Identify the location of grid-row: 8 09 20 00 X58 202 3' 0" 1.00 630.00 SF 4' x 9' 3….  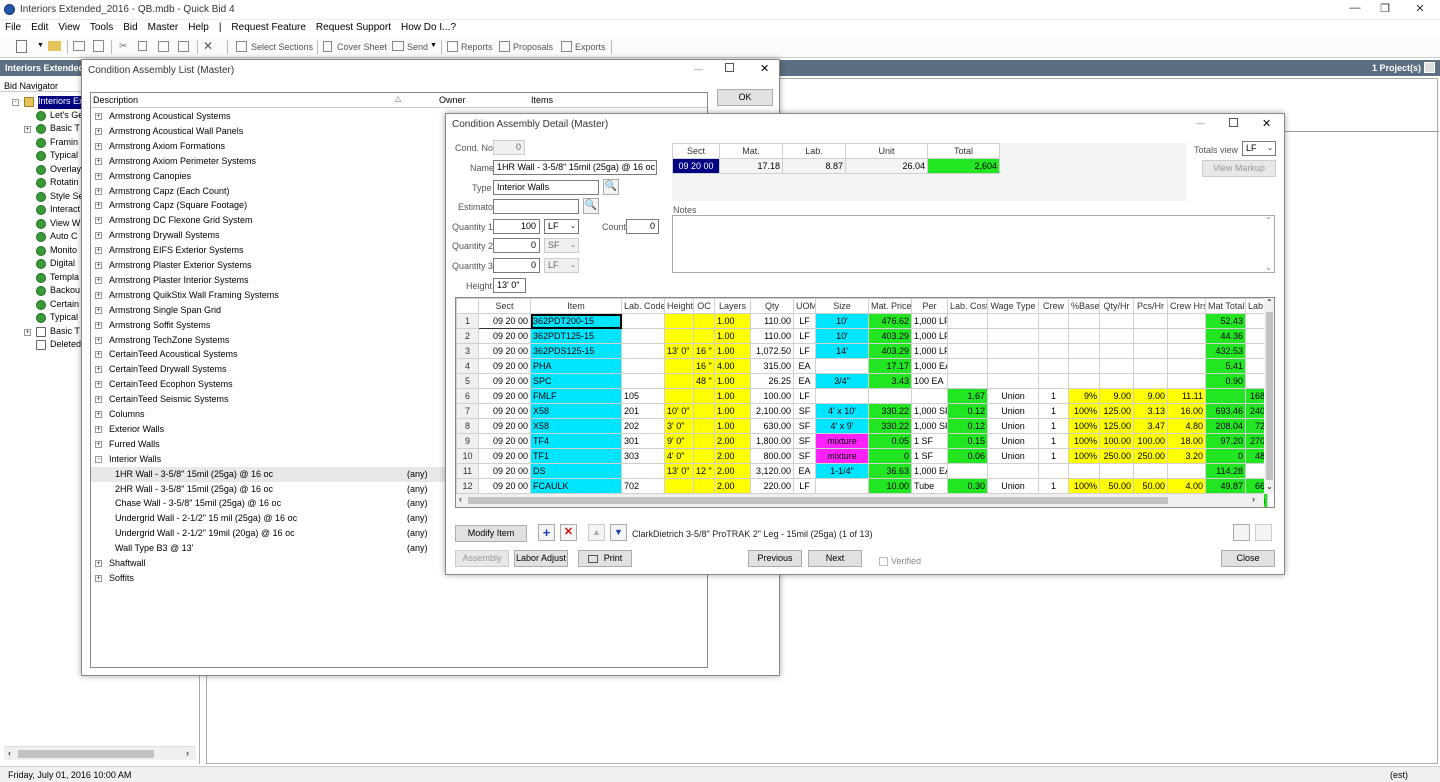
(862, 426).